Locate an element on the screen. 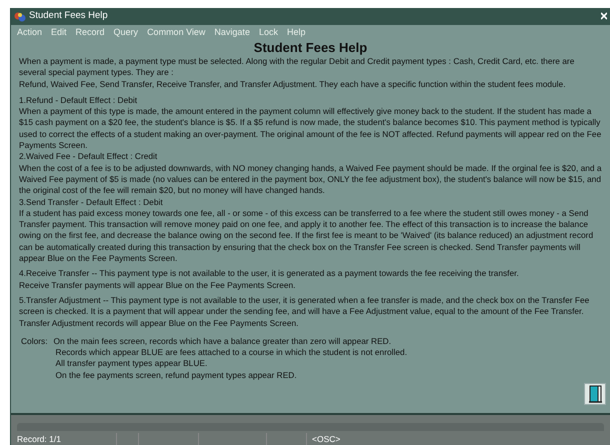 Image resolution: width=610 pixels, height=445 pixels. menu-item: Action is located at coordinates (29, 33).